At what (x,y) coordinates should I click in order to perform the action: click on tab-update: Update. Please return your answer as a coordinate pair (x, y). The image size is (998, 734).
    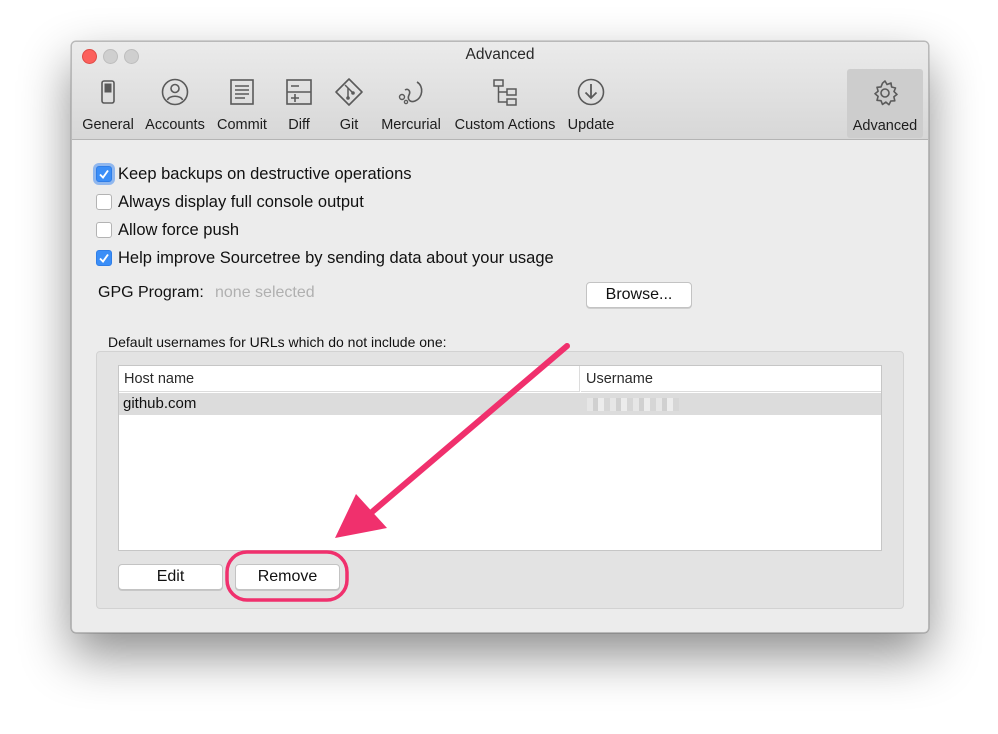
    Looking at the image, I should click on (591, 102).